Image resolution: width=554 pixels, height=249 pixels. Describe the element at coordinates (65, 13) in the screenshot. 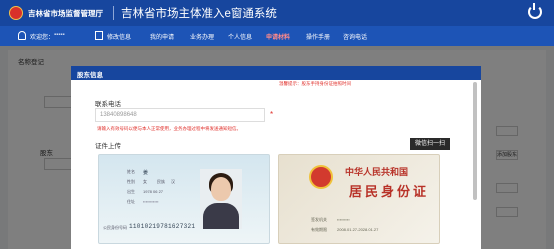

I see `org-name: 吉林省市场监督管理厅` at that location.